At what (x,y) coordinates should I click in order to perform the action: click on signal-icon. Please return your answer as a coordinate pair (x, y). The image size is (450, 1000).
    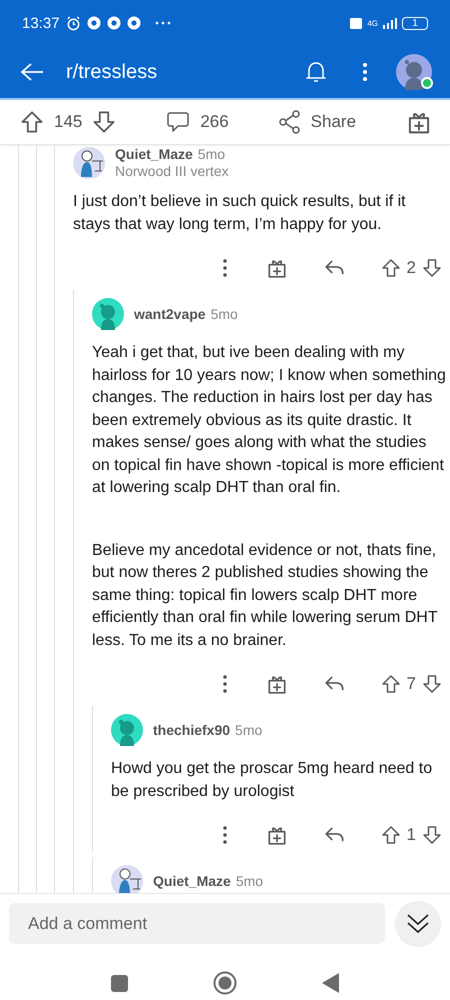
    Looking at the image, I should click on (390, 23).